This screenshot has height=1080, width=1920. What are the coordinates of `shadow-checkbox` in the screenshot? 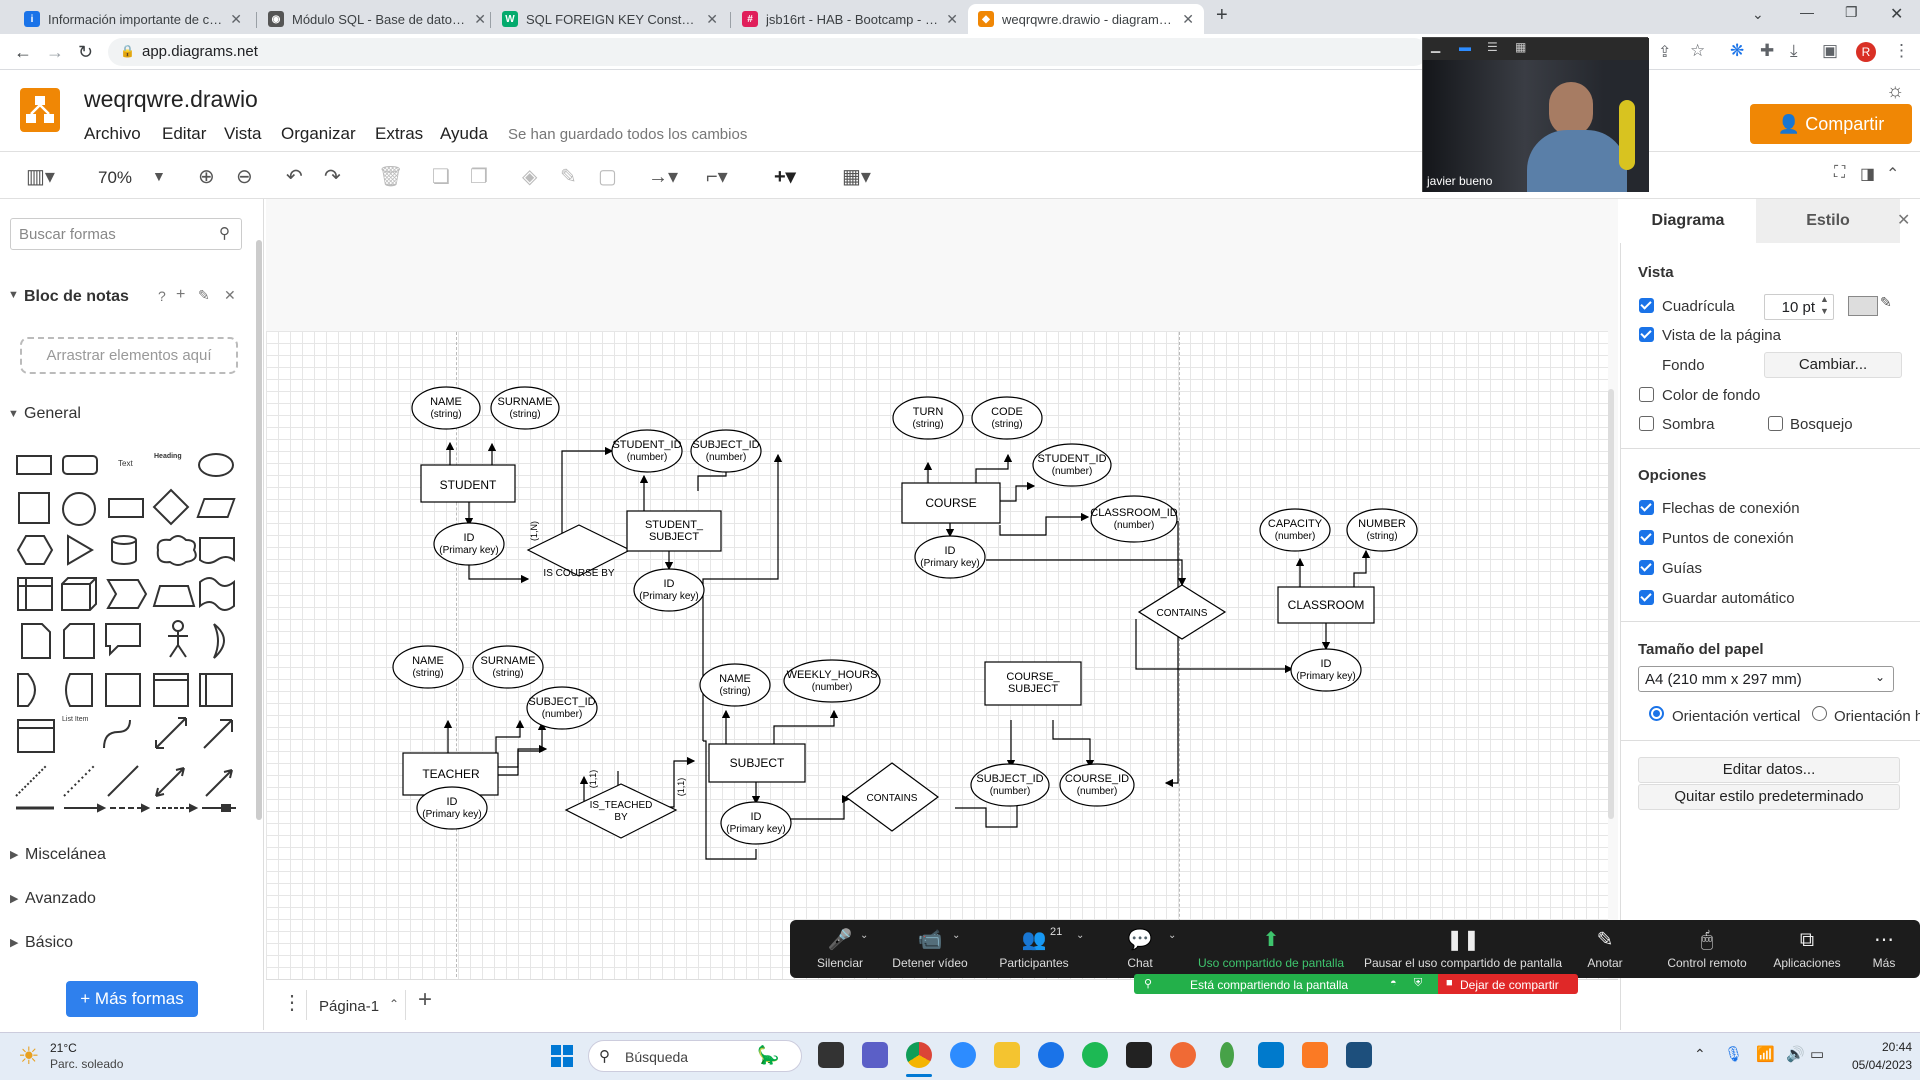 It's located at (1646, 423).